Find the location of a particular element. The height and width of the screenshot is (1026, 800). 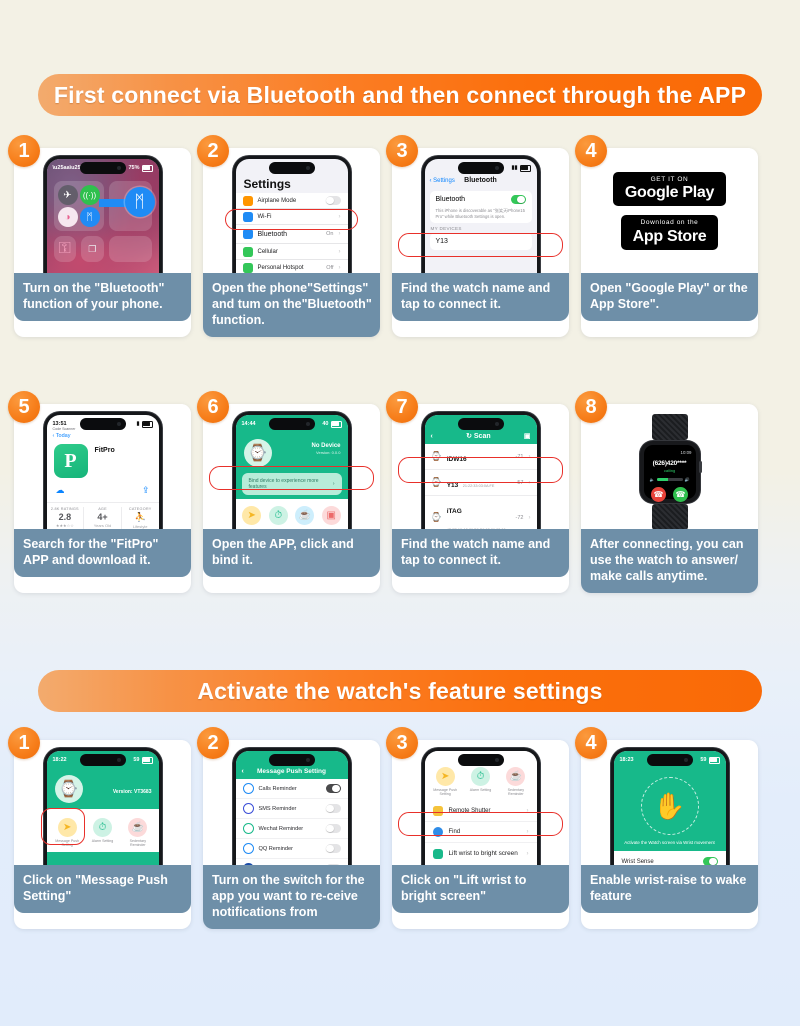

tool-remote-shutter: ▣ is located at coordinates (331, 516).